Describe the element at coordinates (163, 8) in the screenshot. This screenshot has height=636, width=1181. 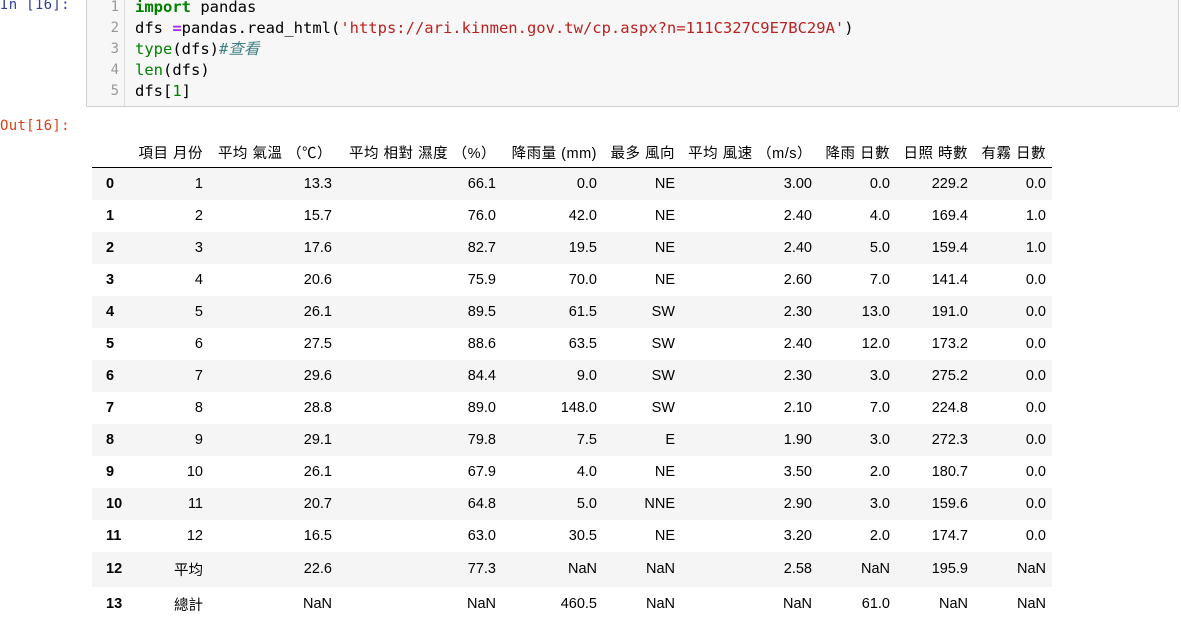
I see `code-token: import` at that location.